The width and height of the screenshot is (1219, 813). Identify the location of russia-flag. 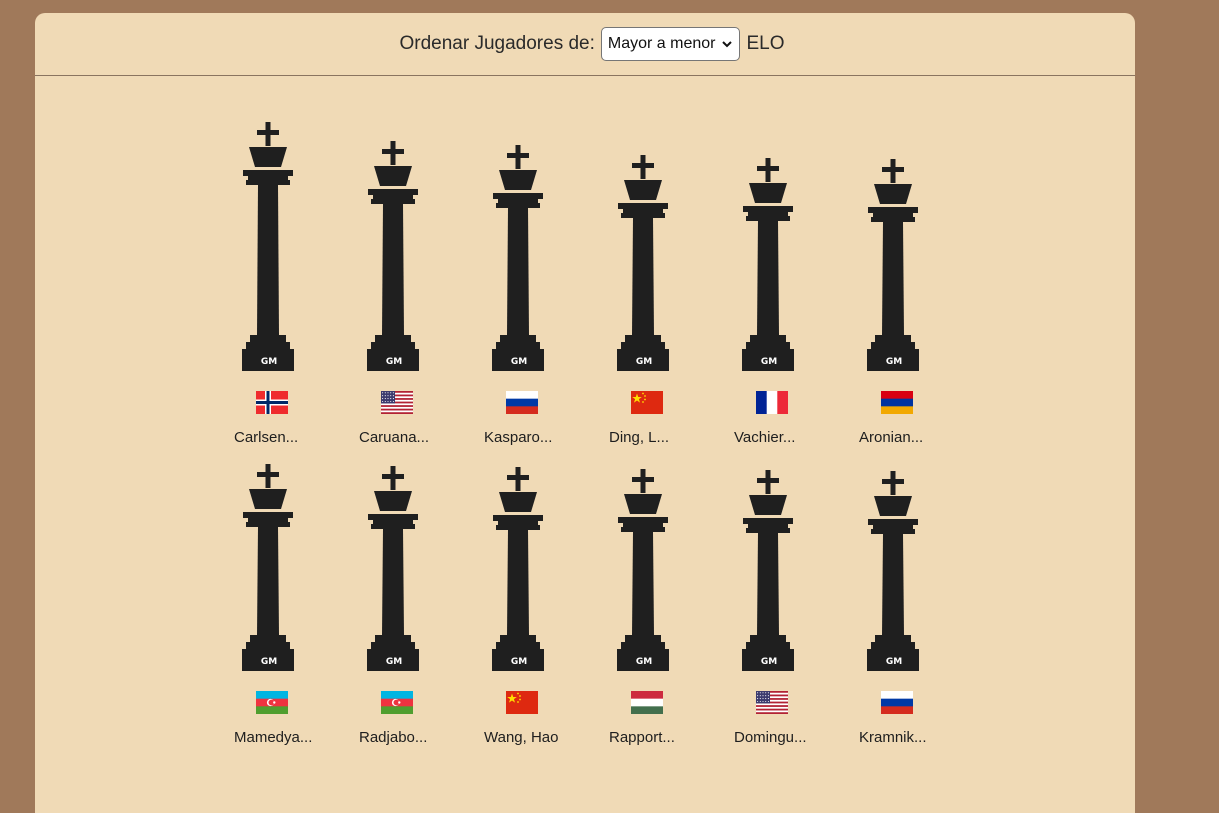
(897, 703).